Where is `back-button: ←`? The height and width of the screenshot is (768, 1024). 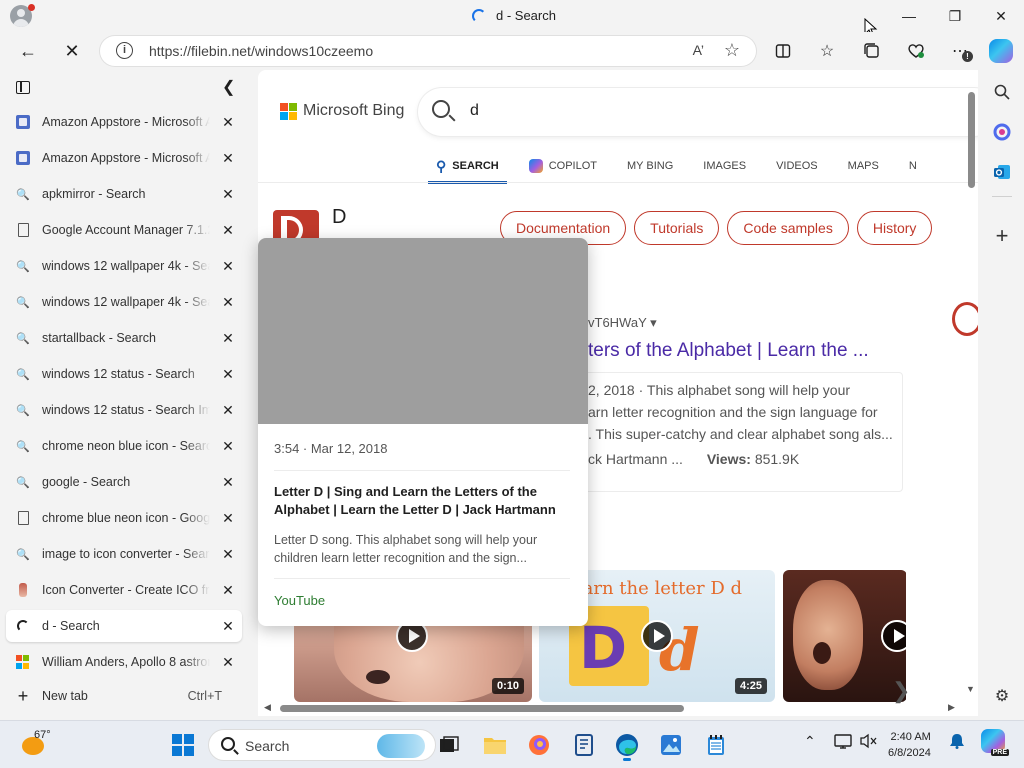 back-button: ← is located at coordinates (28, 51).